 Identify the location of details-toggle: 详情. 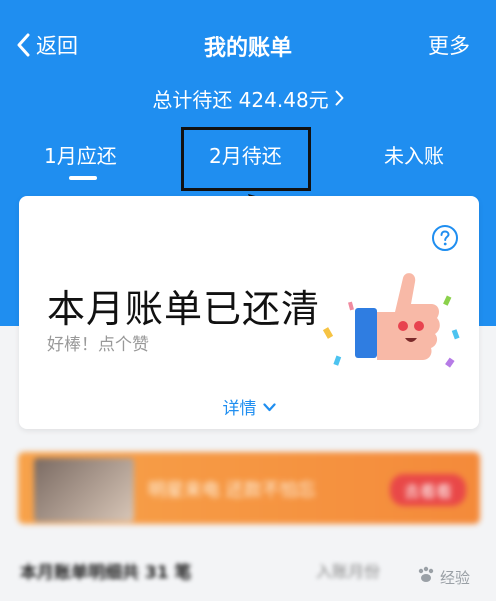
(249, 406).